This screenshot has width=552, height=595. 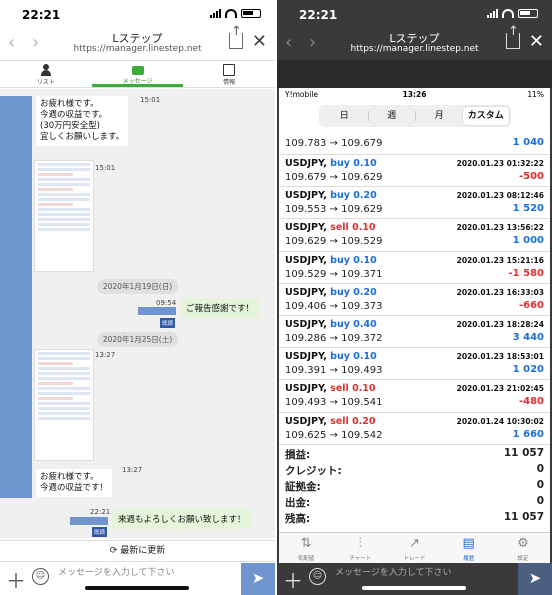 What do you see at coordinates (166, 303) in the screenshot?
I see `message-time: 09:54` at bounding box center [166, 303].